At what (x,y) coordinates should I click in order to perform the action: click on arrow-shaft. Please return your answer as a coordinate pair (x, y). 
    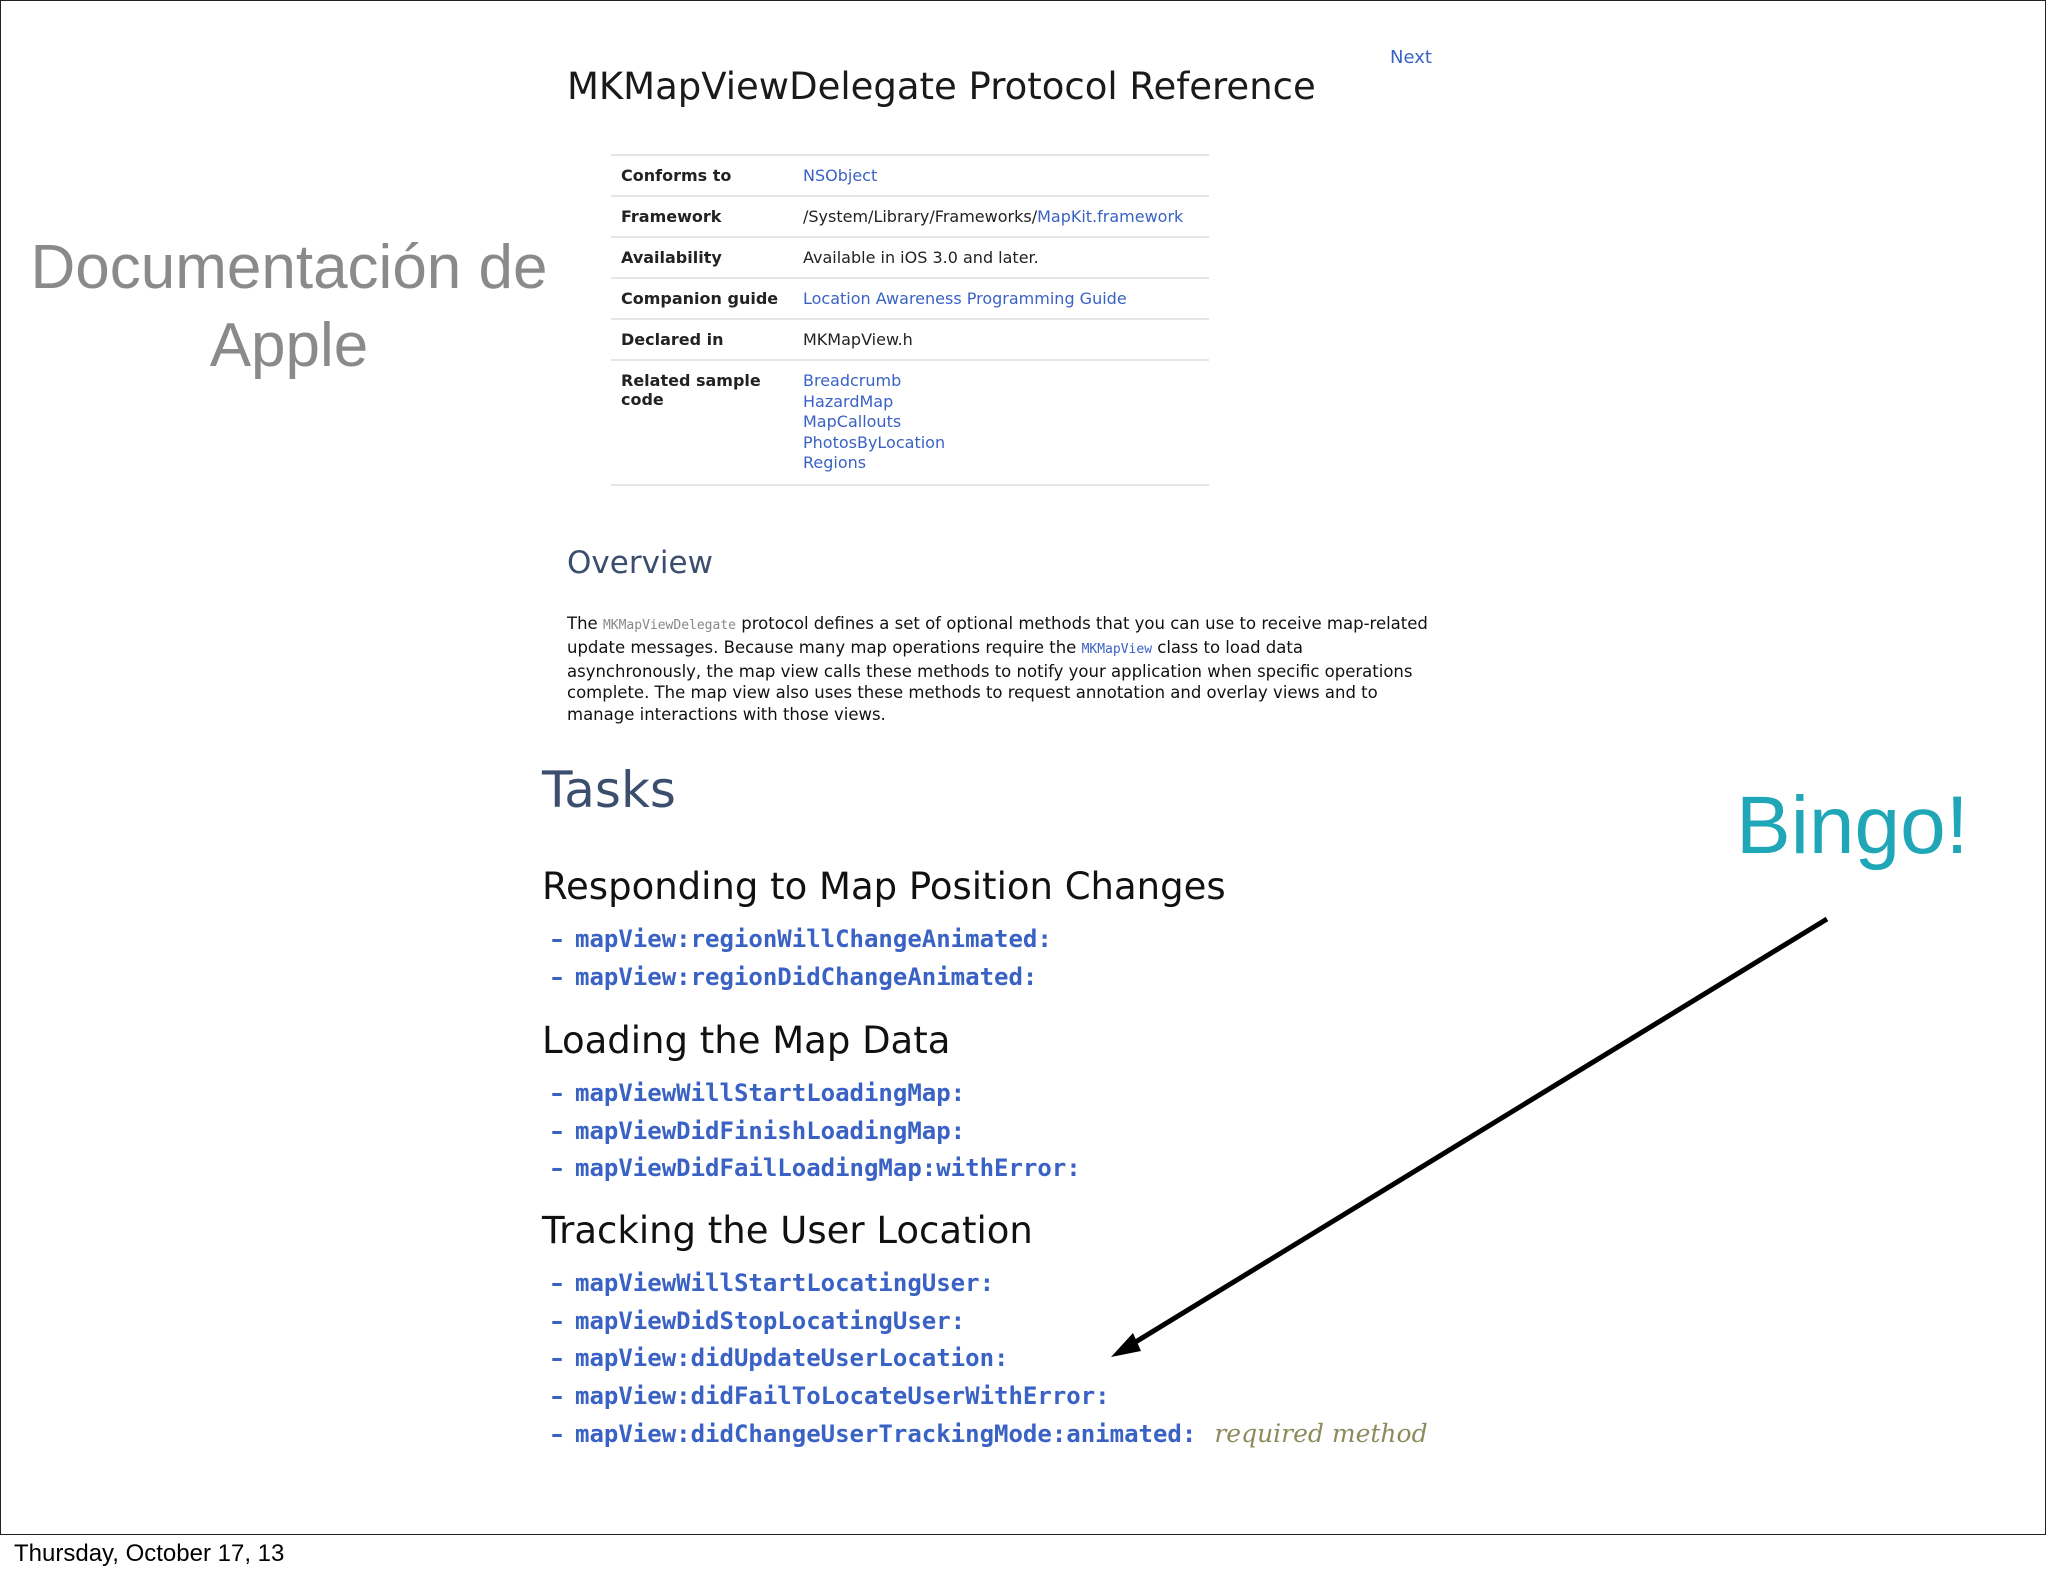
    Looking at the image, I should click on (1478, 1132).